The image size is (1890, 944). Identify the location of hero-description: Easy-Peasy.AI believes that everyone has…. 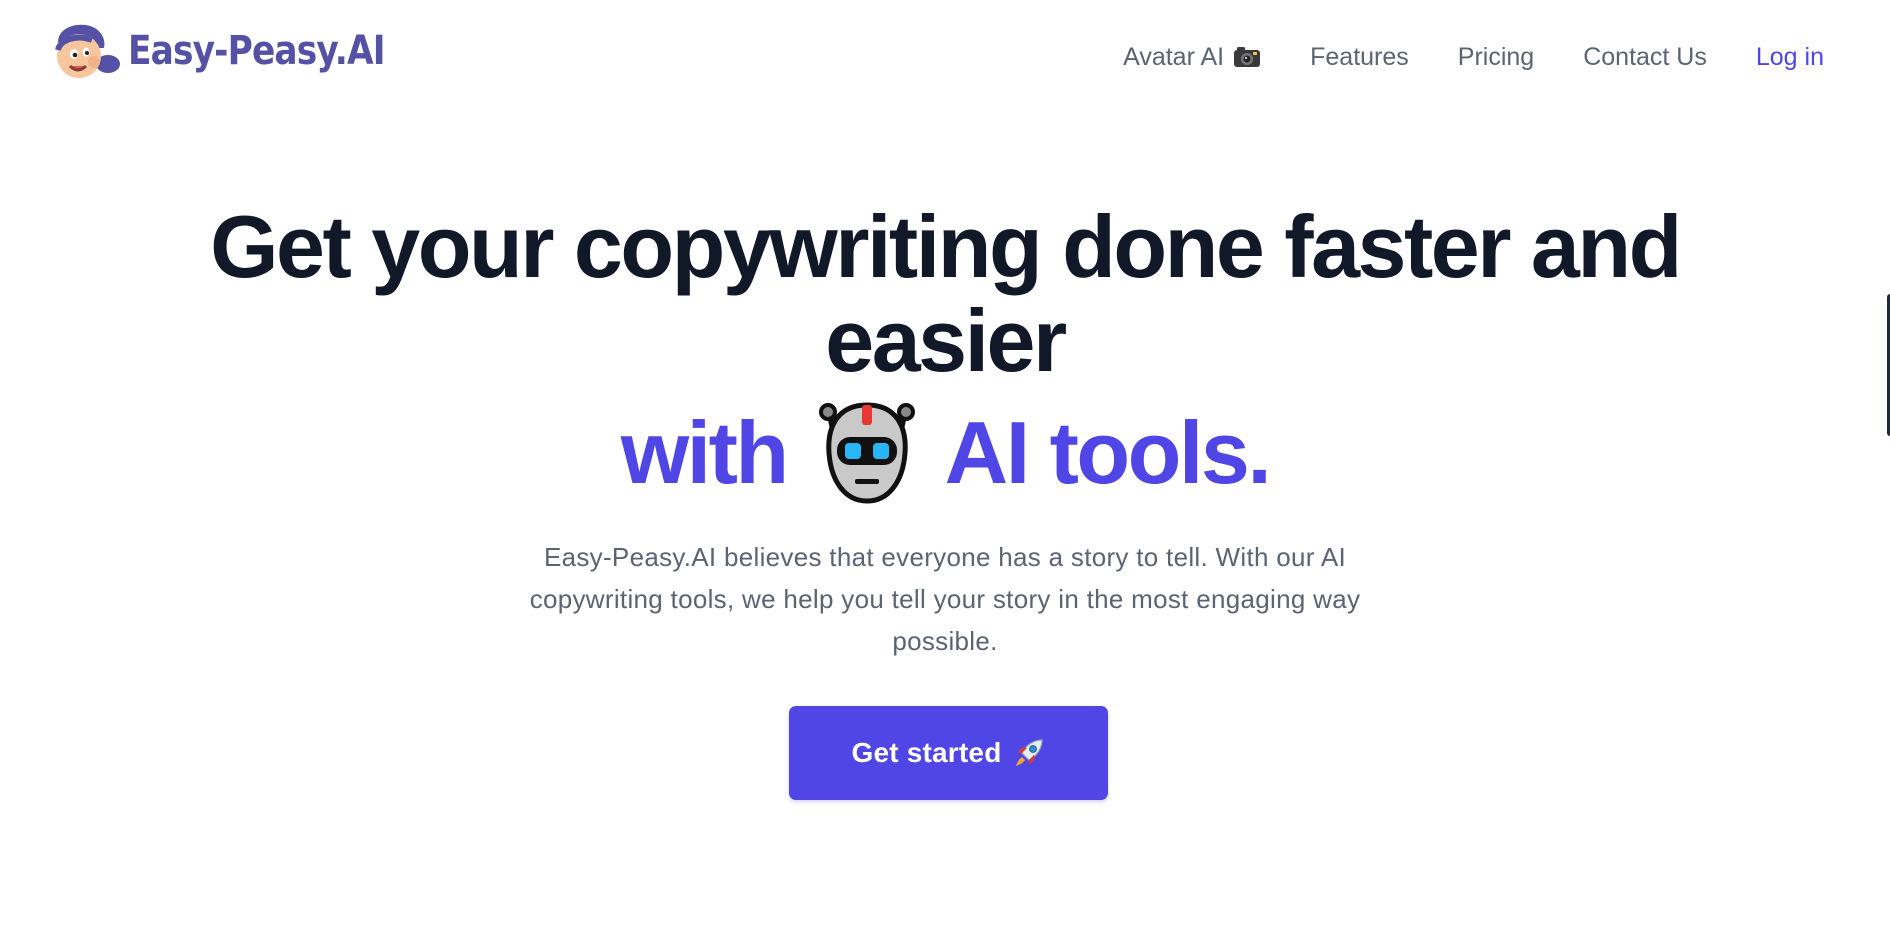
(945, 599).